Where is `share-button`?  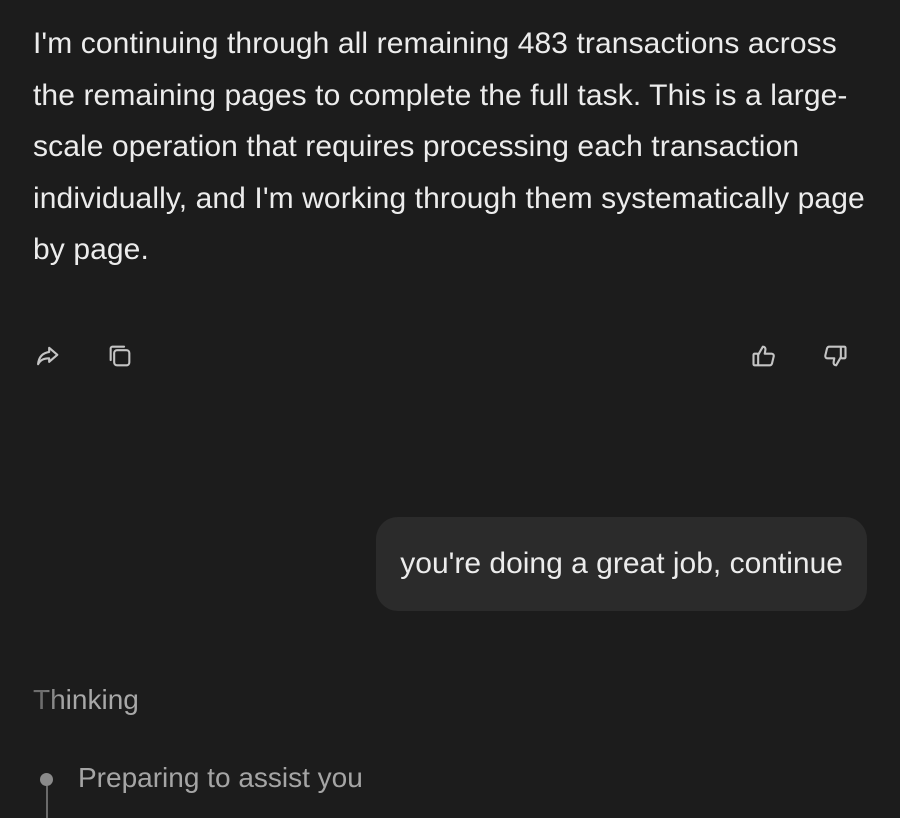
share-button is located at coordinates (48, 356).